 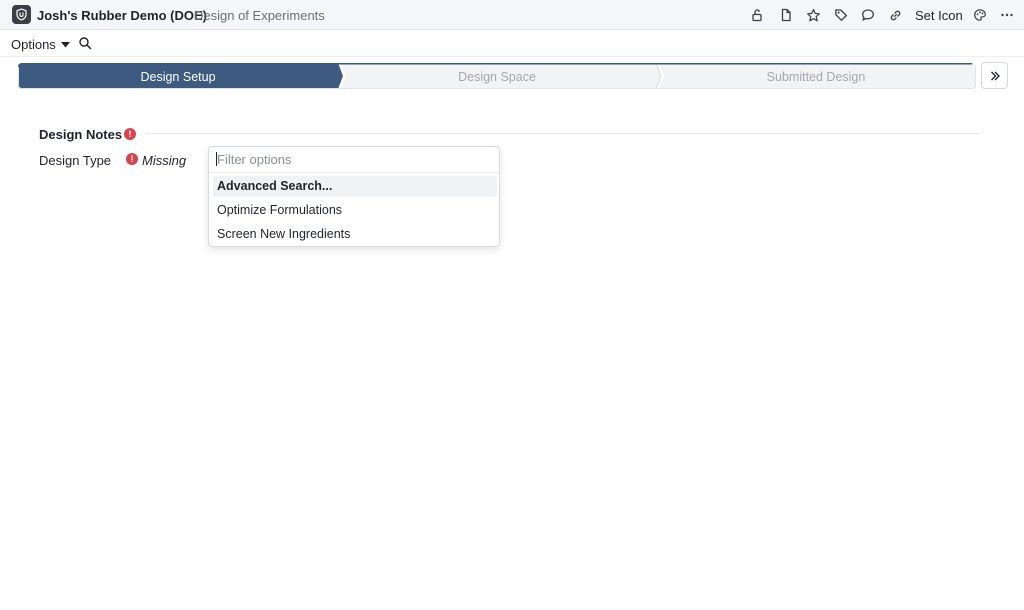 What do you see at coordinates (816, 77) in the screenshot?
I see `step-submitted-design: Submitted Design` at bounding box center [816, 77].